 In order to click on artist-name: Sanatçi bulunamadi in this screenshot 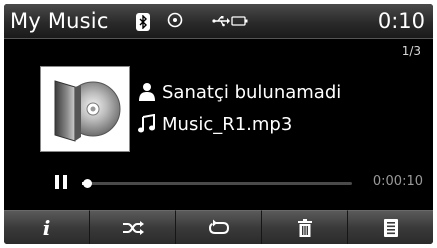, I will do `click(252, 92)`.